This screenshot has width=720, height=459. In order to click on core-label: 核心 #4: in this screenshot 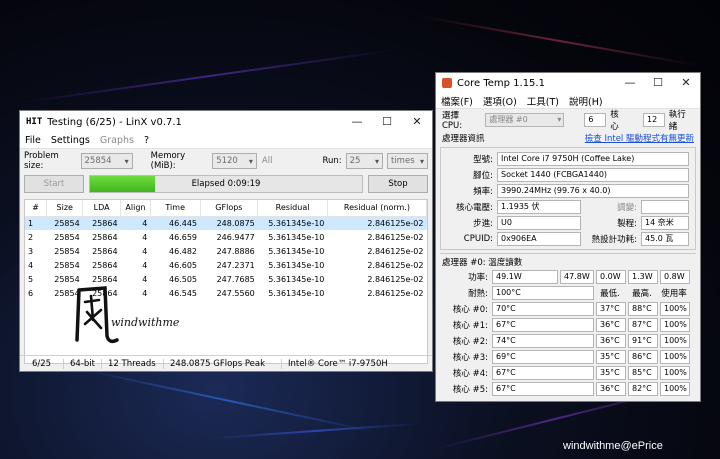, I will do `click(470, 374)`.